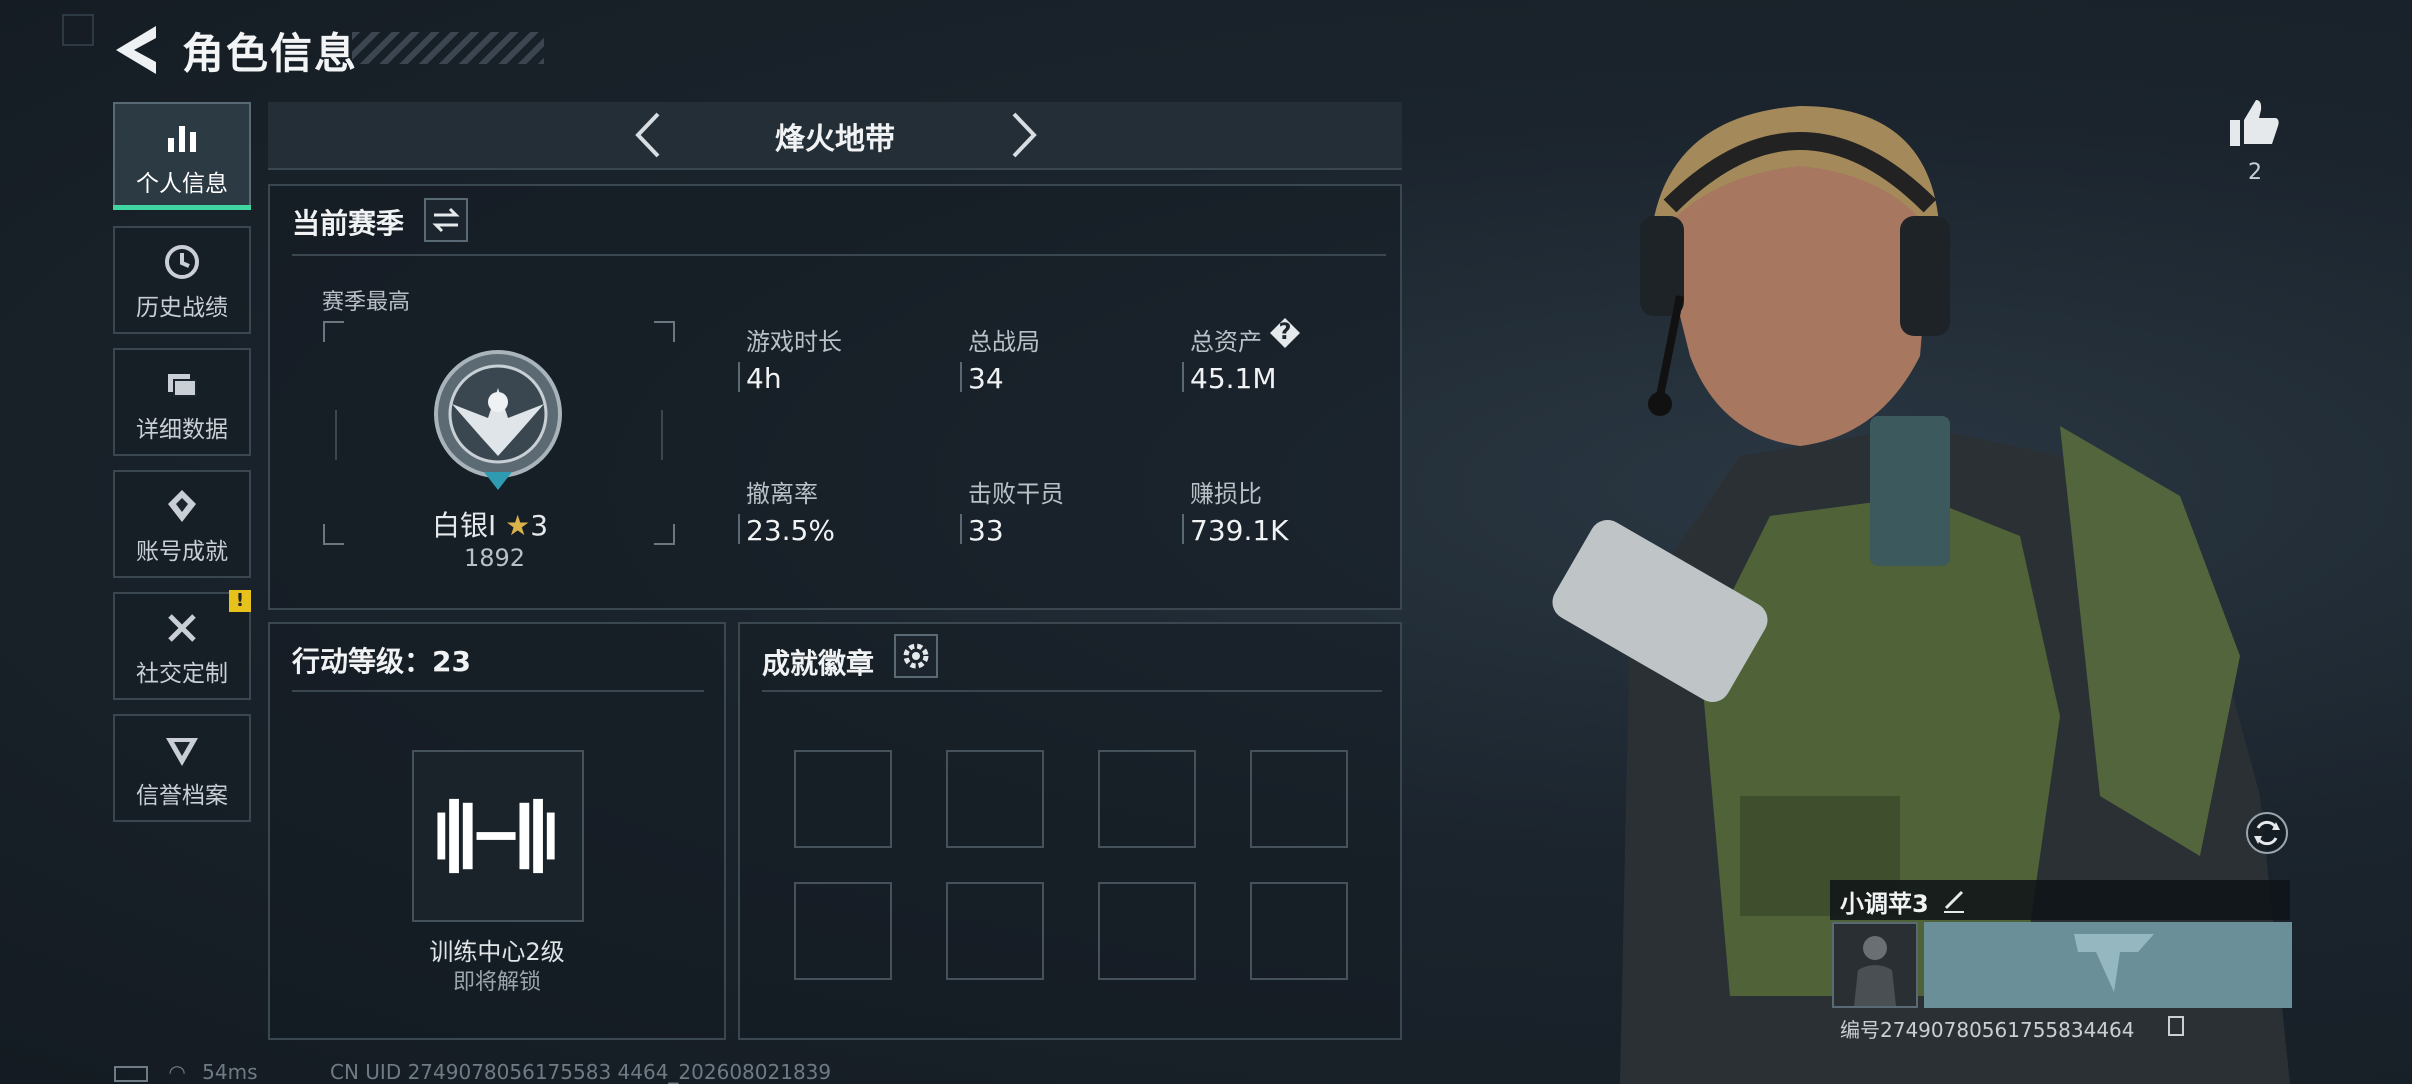 This screenshot has width=2412, height=1084. Describe the element at coordinates (182, 524) in the screenshot. I see `sidebar-item-achievements: 账号成就` at that location.